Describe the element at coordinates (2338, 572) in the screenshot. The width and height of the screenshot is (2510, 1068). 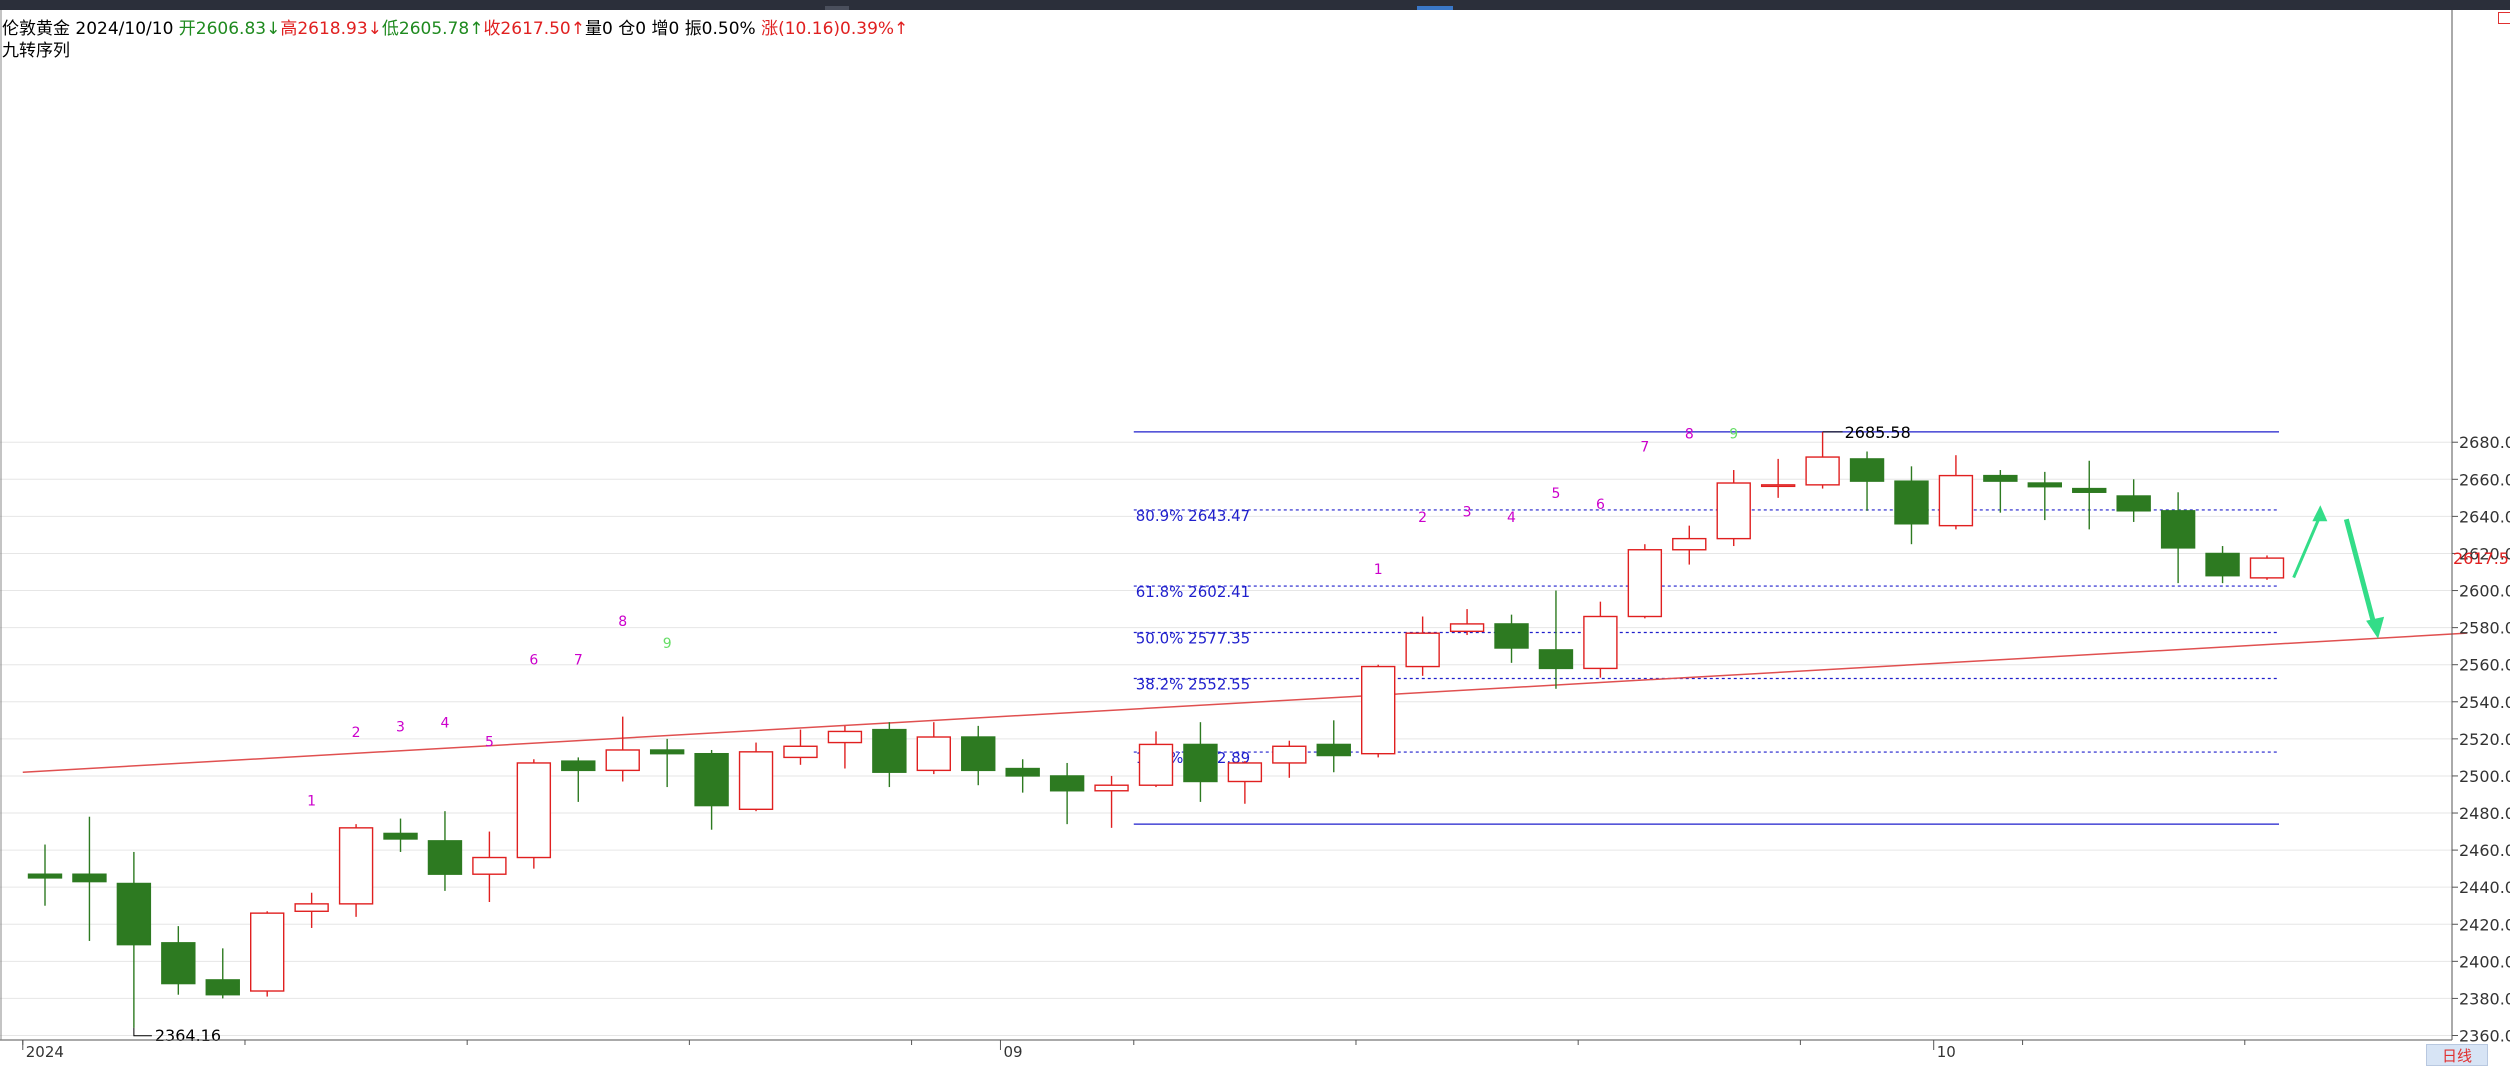
I see `forecast-arrows` at that location.